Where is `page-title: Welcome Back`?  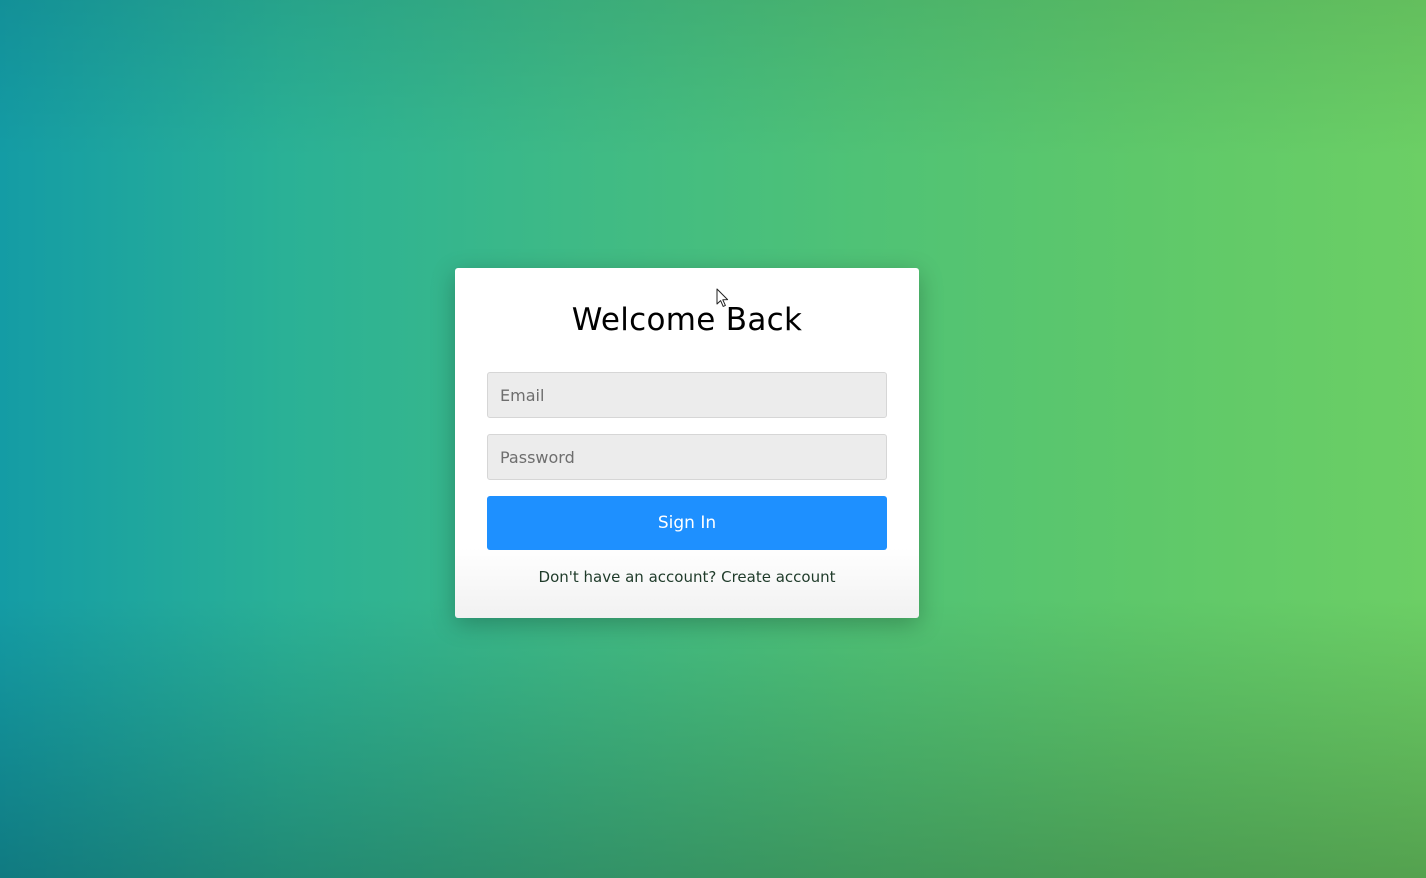
page-title: Welcome Back is located at coordinates (687, 320).